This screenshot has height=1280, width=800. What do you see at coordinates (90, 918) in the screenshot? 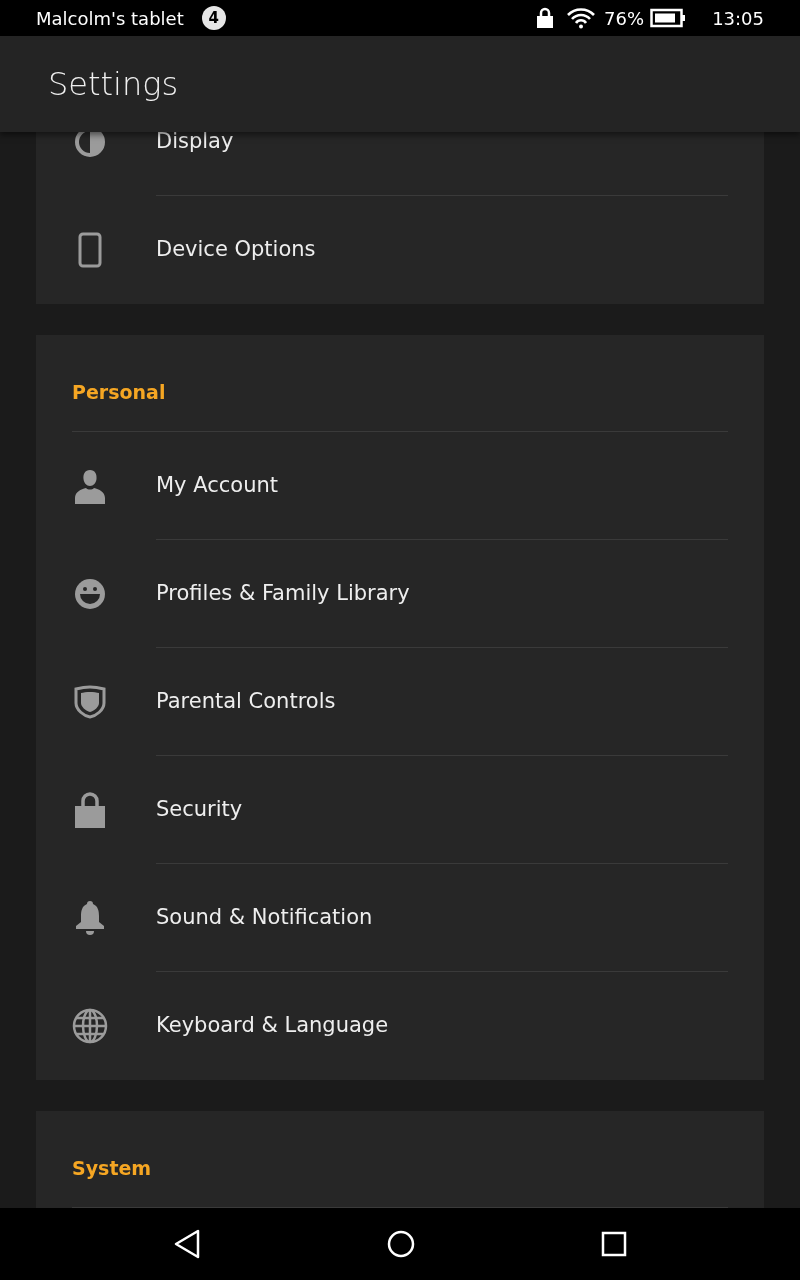
I see `bell-icon` at bounding box center [90, 918].